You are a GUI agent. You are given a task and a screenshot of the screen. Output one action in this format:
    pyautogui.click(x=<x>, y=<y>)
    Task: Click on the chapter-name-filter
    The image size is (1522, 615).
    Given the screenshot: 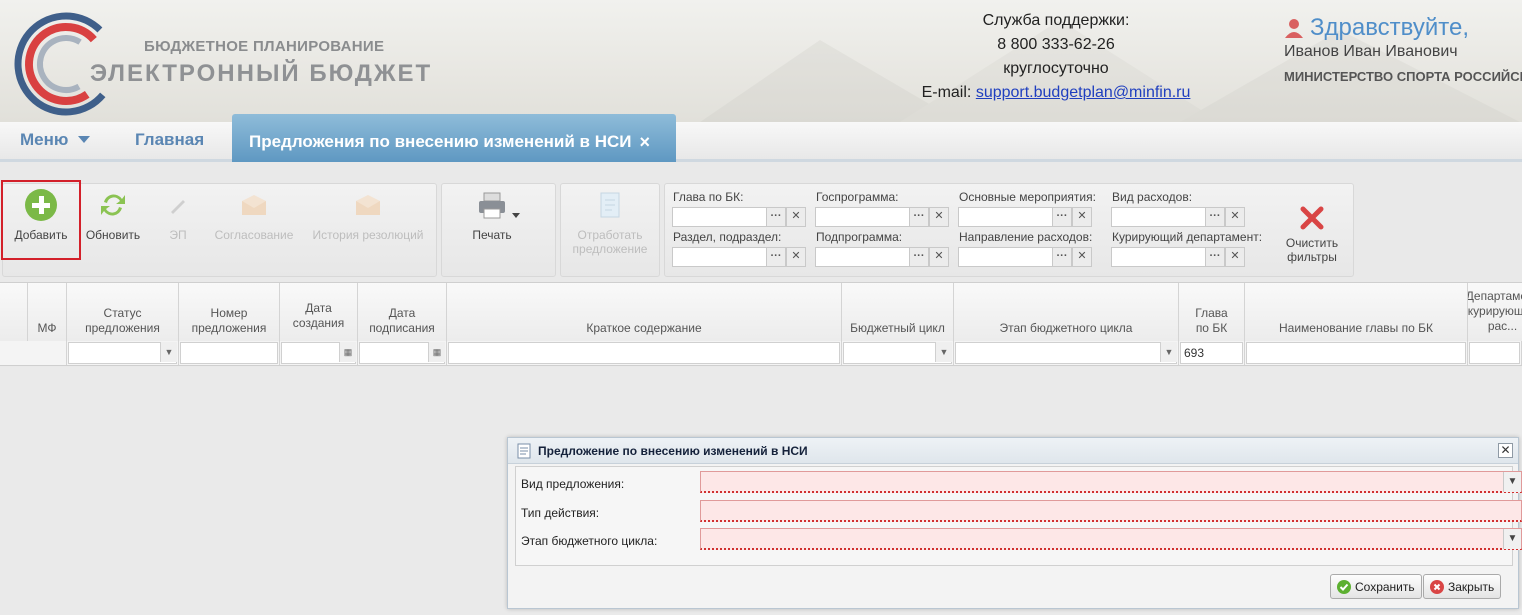 What is the action you would take?
    pyautogui.click(x=1356, y=353)
    